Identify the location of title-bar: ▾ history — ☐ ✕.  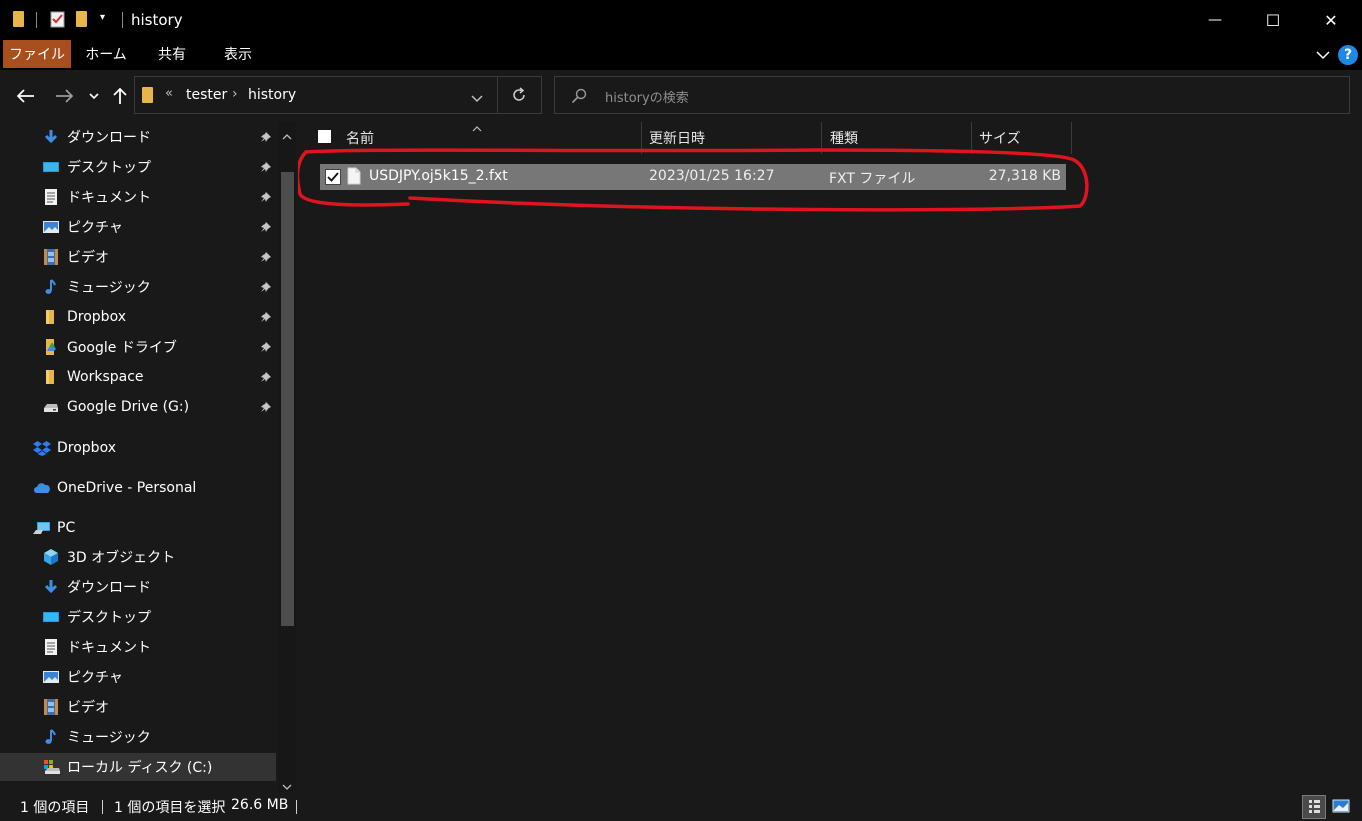
(681, 20).